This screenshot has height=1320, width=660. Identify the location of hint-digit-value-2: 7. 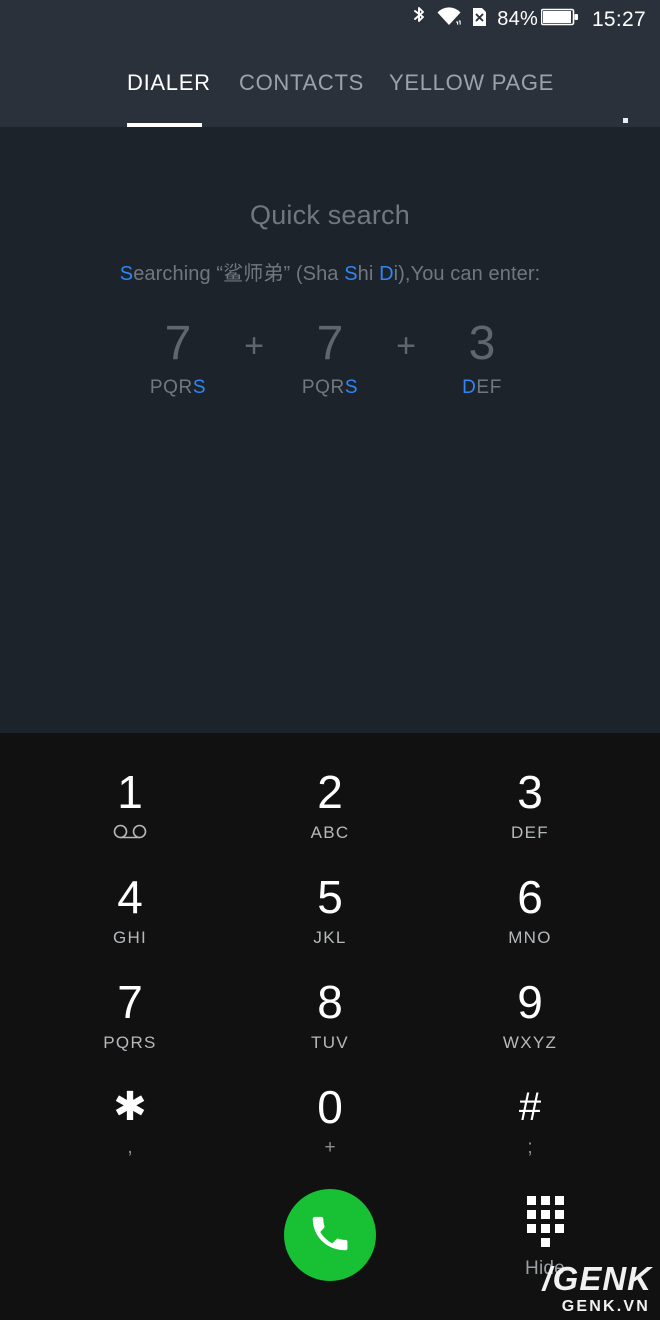
(330, 343).